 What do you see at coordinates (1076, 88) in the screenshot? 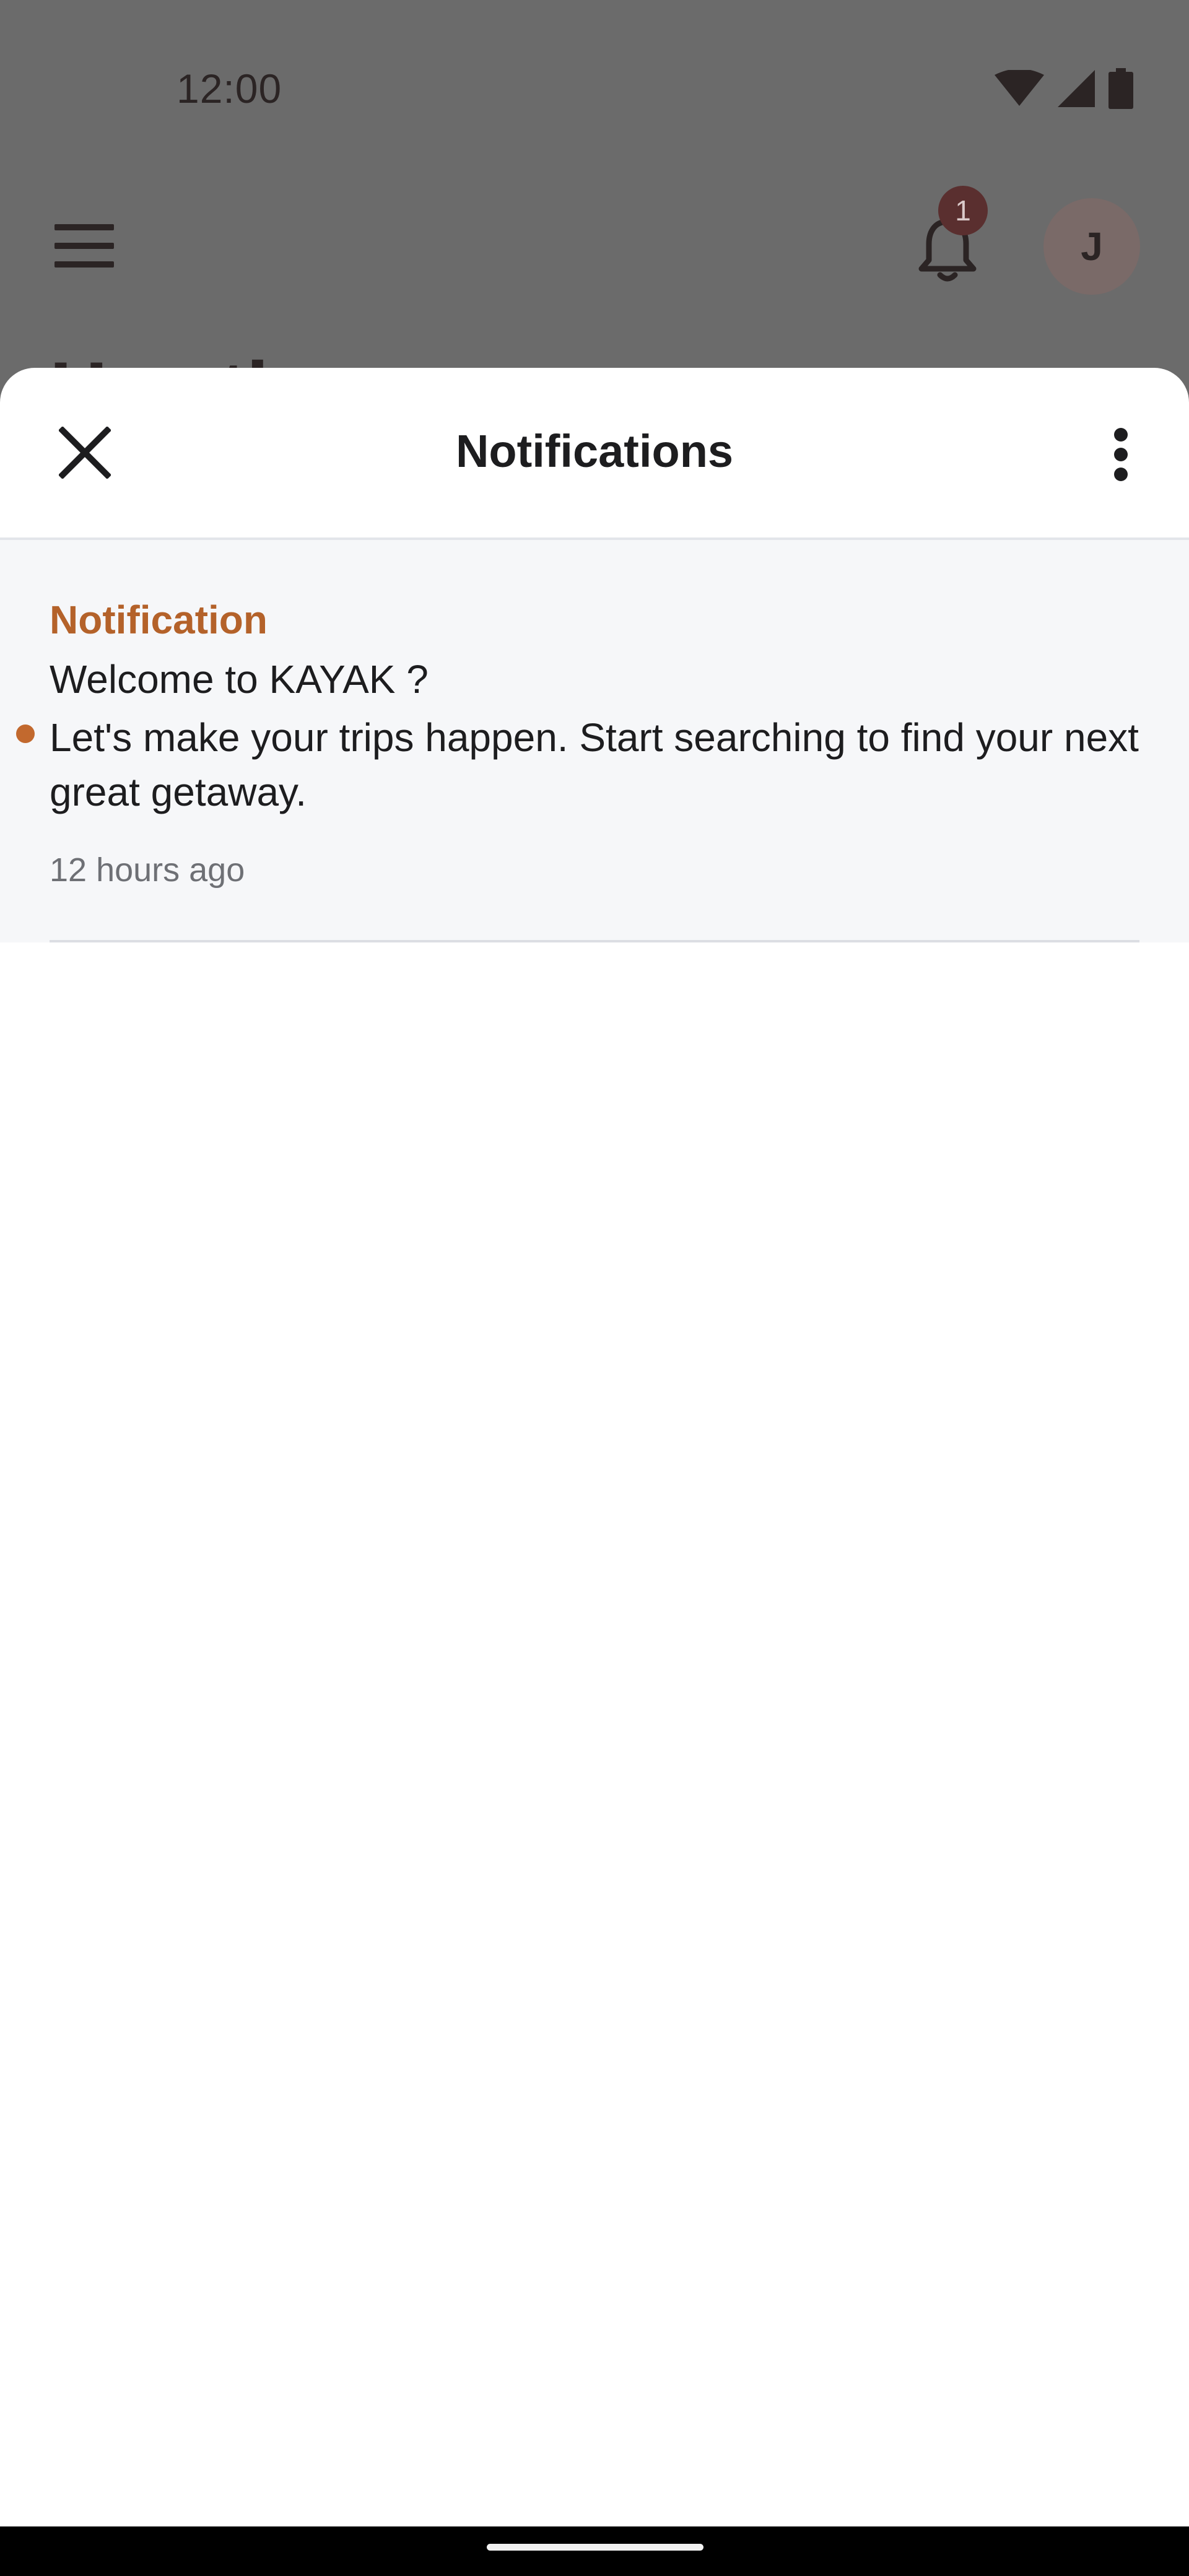
I see `signal-icon` at bounding box center [1076, 88].